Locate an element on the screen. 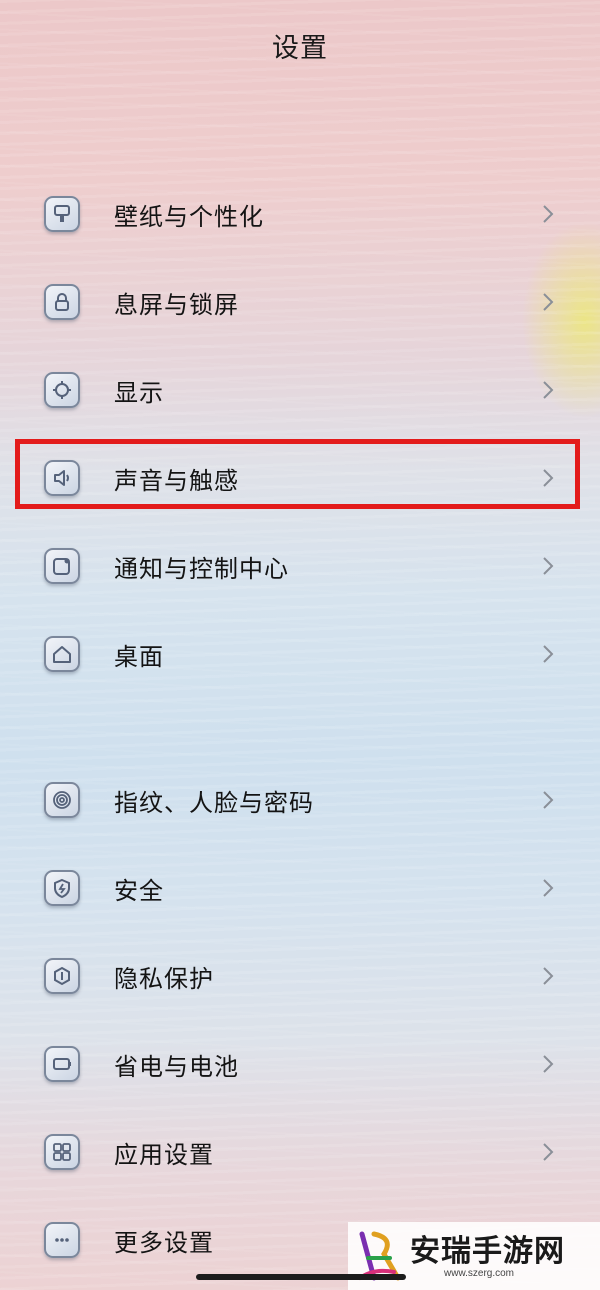  battery-icon is located at coordinates (62, 1064).